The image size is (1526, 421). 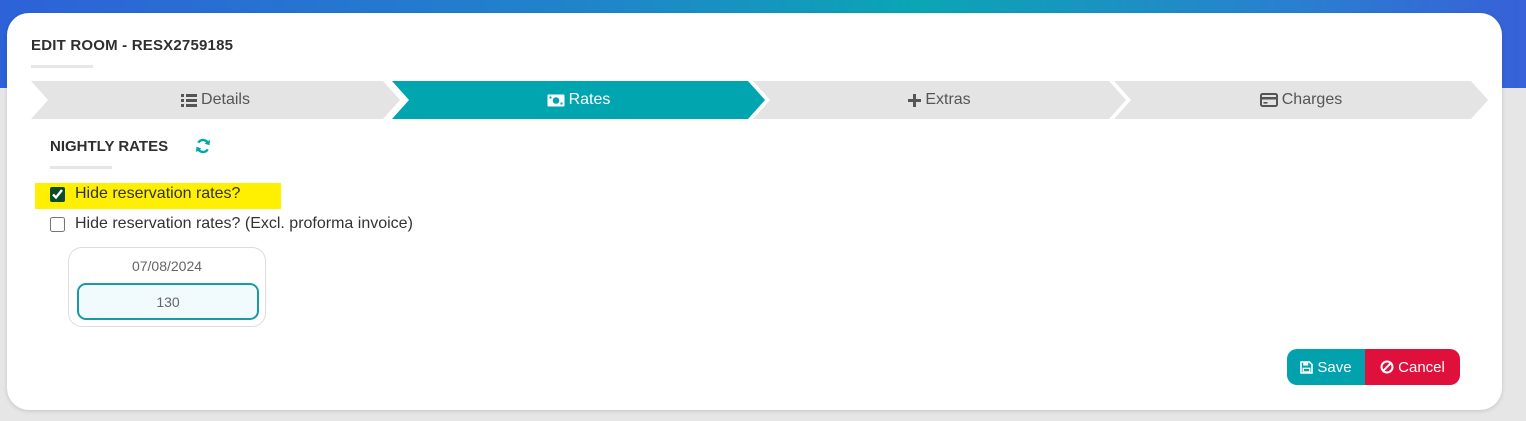 What do you see at coordinates (914, 100) in the screenshot?
I see `plus-icon` at bounding box center [914, 100].